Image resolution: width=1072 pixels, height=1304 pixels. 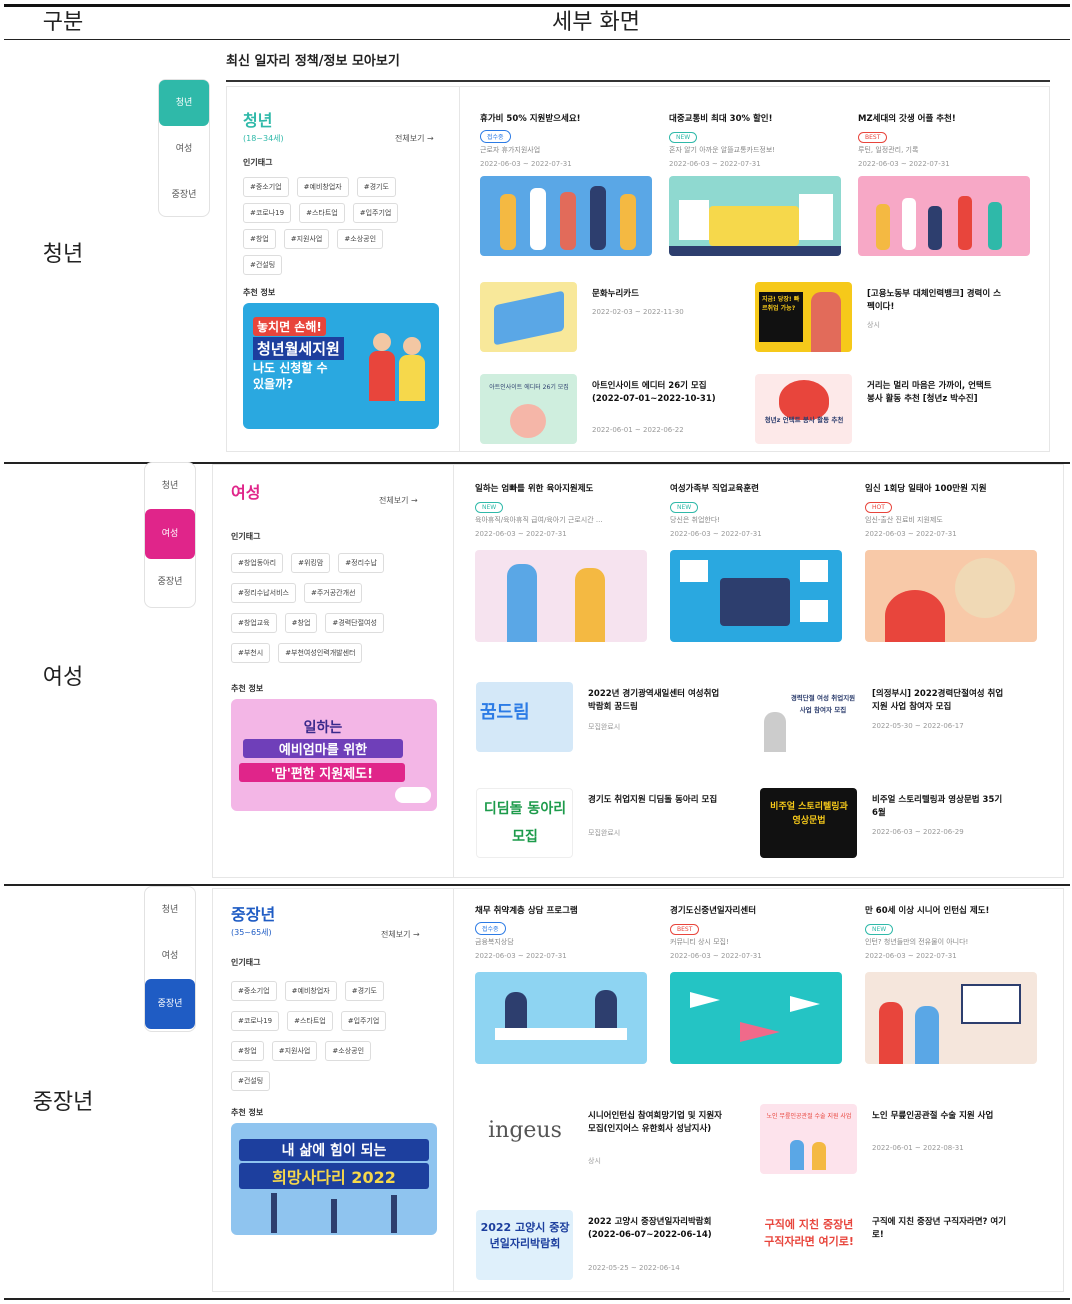 I want to click on table-bottom-border, so click(x=537, y=1299).